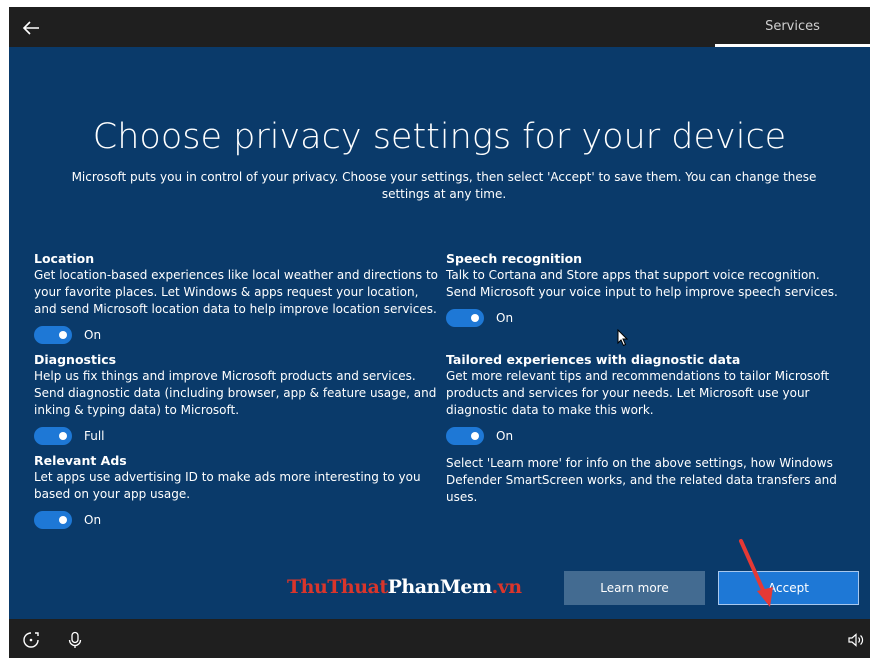 The height and width of the screenshot is (658, 870). Describe the element at coordinates (756, 573) in the screenshot. I see `annotation-arrow-icon` at that location.